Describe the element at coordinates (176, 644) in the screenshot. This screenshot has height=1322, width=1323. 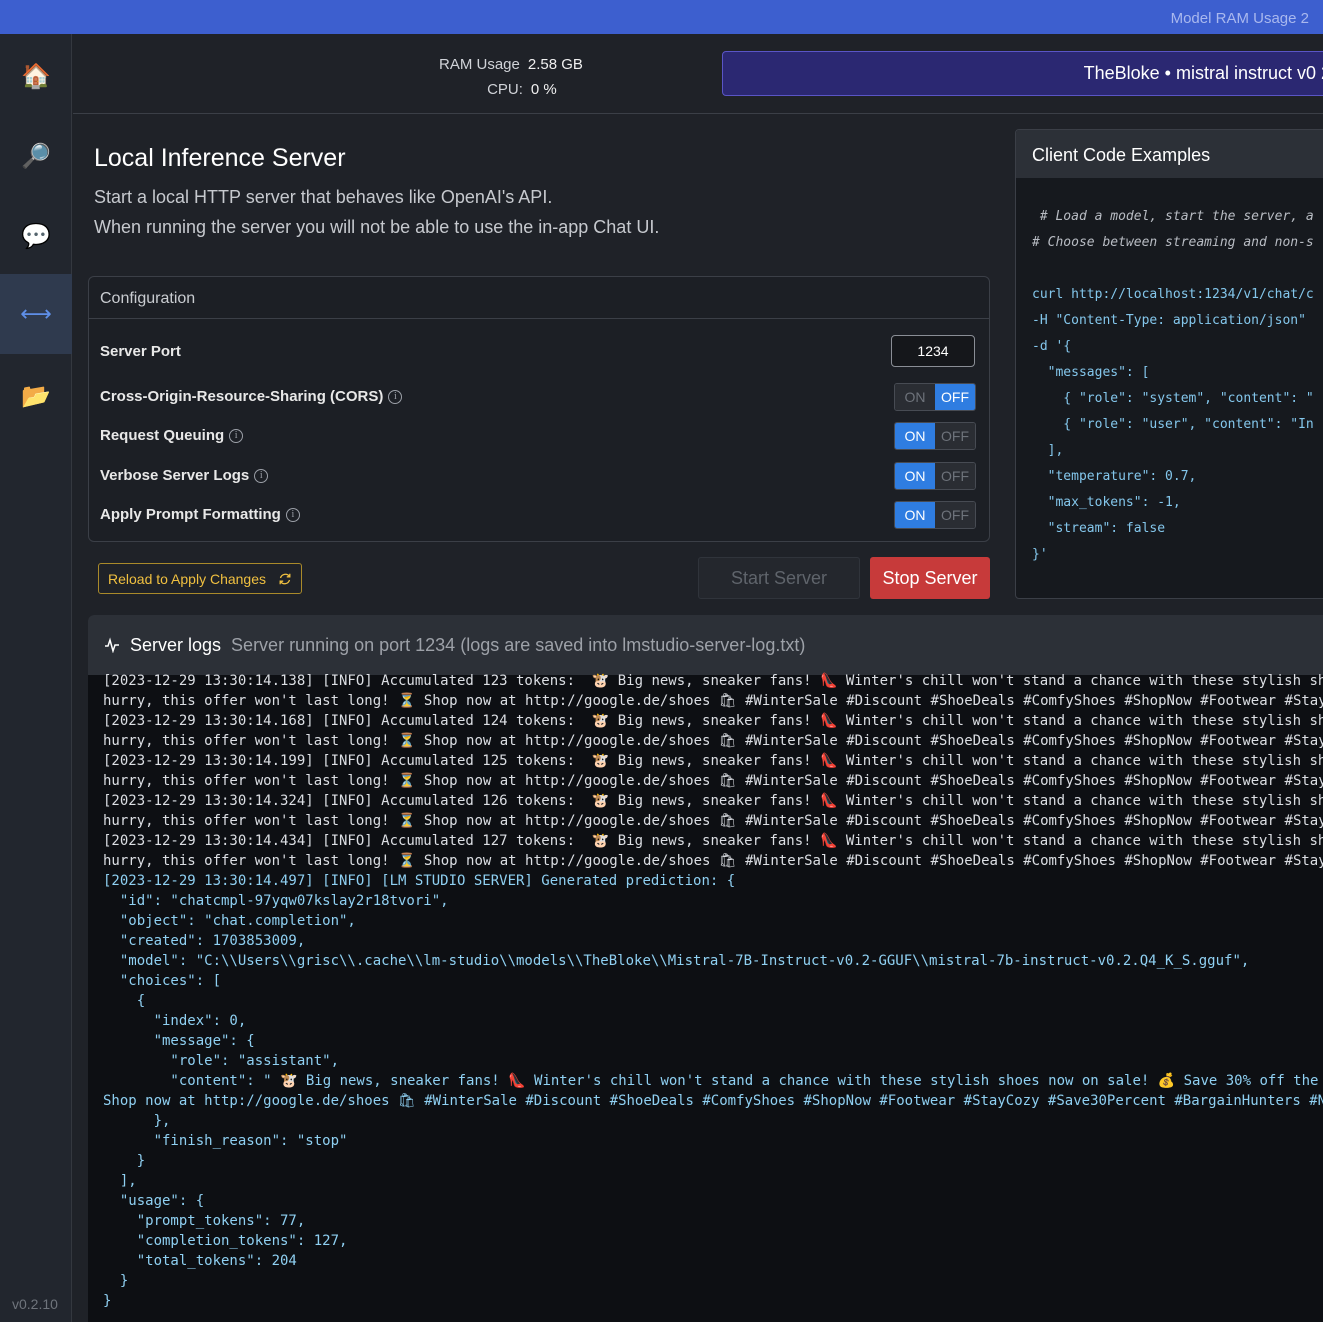
I see `server-logs-title: Server logs` at that location.